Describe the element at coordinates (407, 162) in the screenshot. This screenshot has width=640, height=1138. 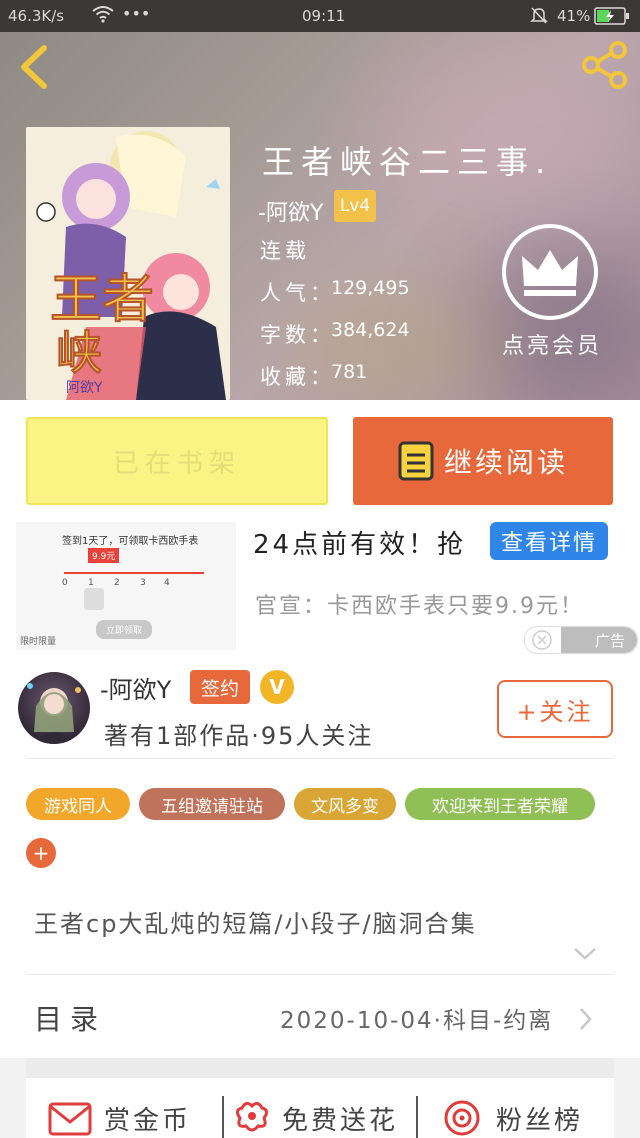
I see `book-title: 王者峡谷二三事.` at that location.